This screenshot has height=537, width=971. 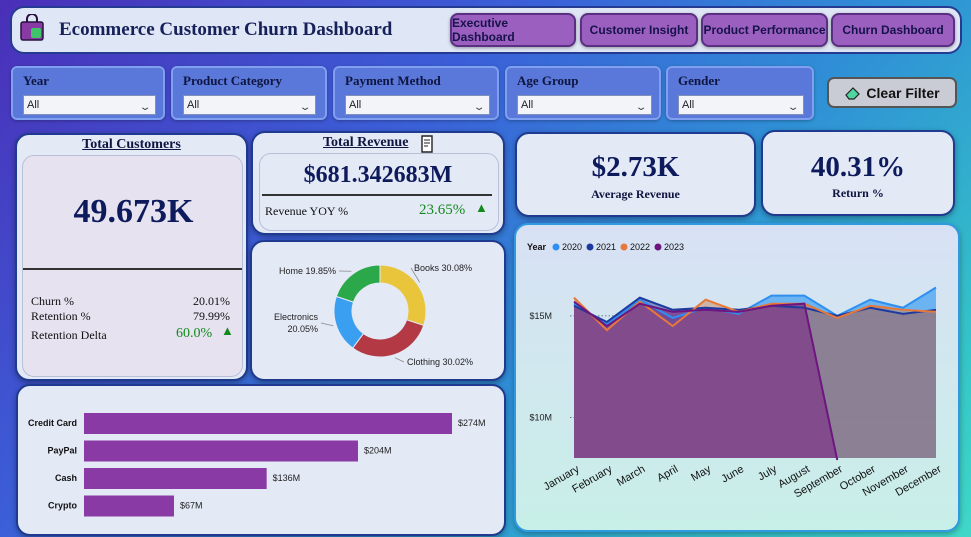 What do you see at coordinates (572, 247) in the screenshot?
I see `legend-label-2020: 2020` at bounding box center [572, 247].